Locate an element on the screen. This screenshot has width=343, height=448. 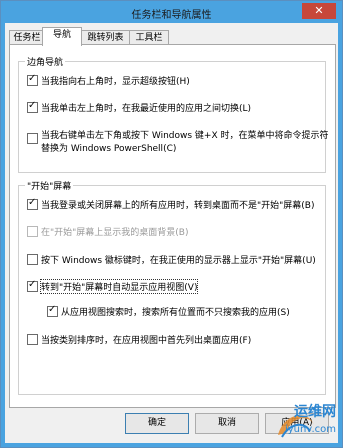
tab-navigation: 导航 is located at coordinates (62, 36).